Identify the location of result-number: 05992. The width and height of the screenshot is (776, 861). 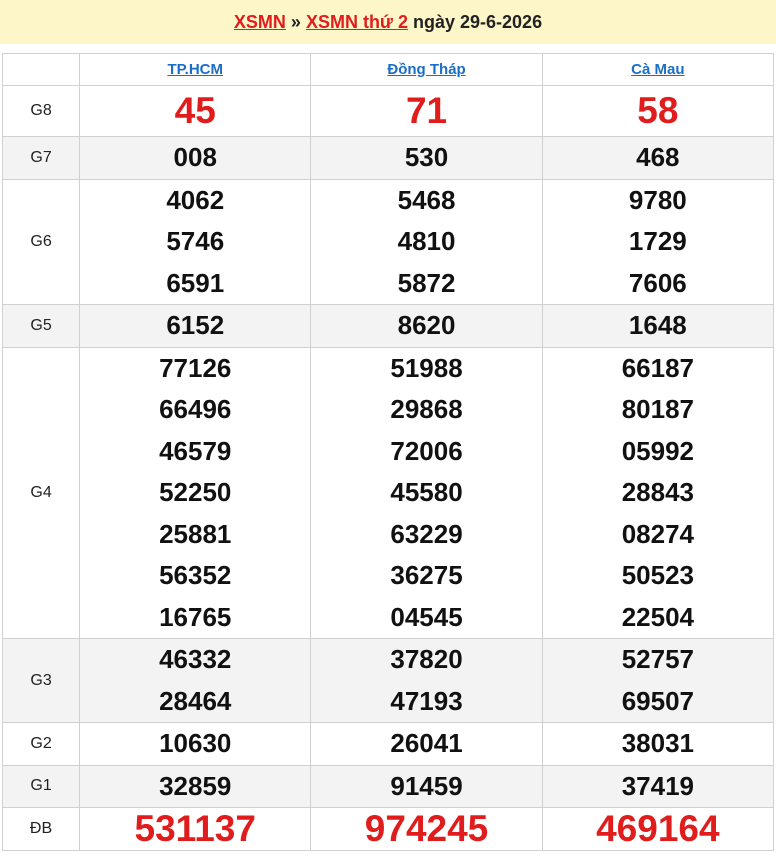
(657, 450).